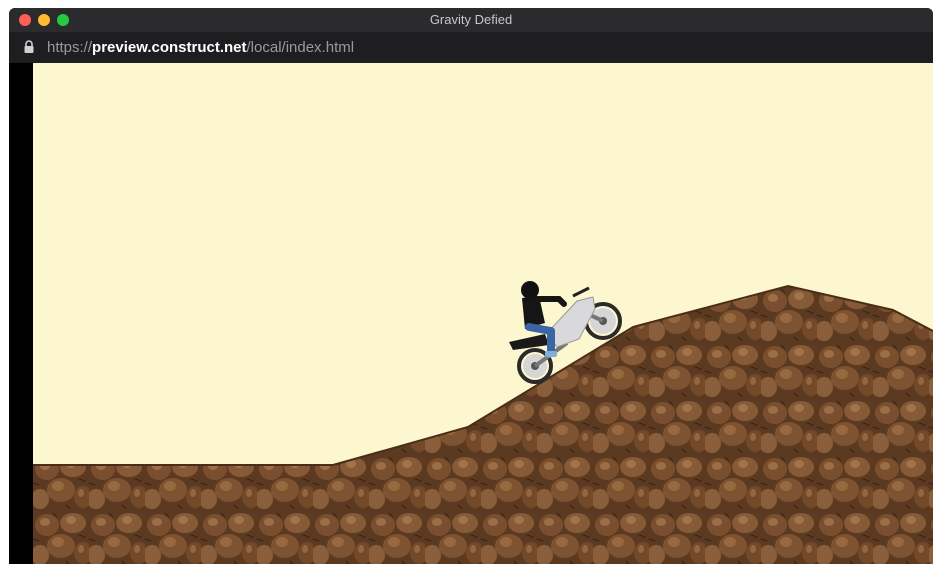 This screenshot has height=565, width=942. I want to click on url-path: /local/index.html, so click(300, 47).